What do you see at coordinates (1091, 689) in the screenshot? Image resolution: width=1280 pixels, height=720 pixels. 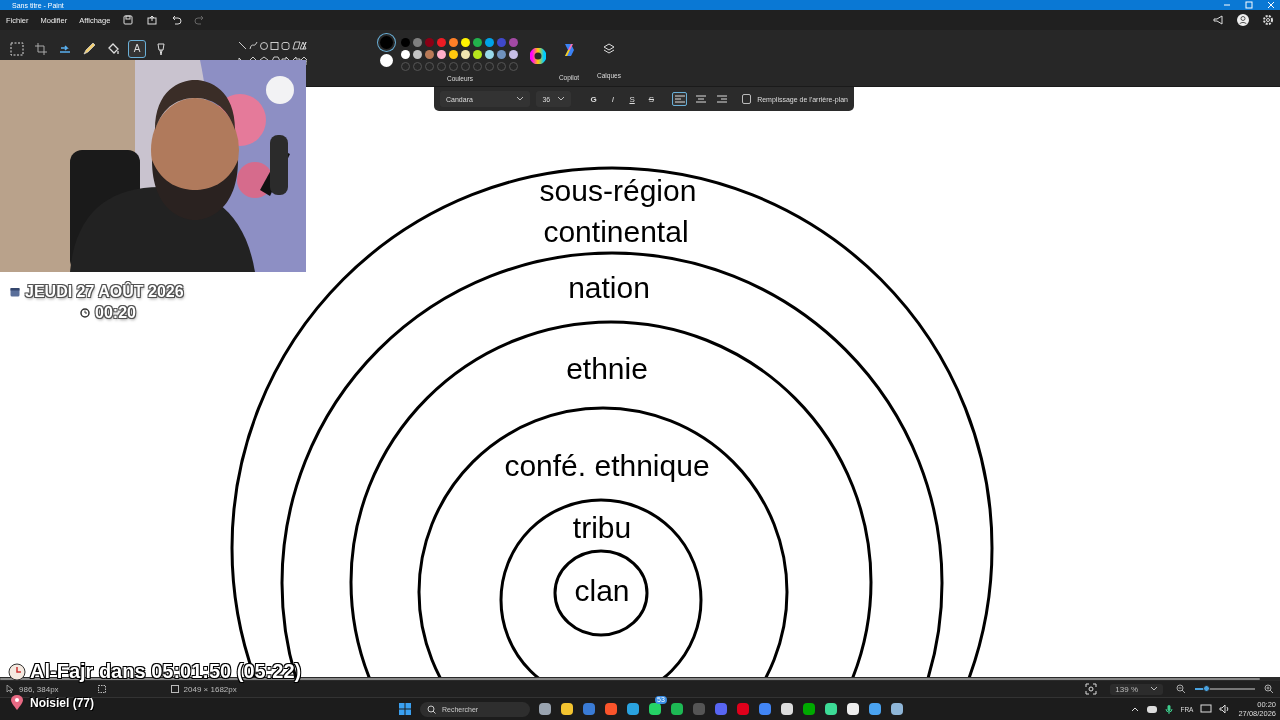 I see `fit-screen-icon` at bounding box center [1091, 689].